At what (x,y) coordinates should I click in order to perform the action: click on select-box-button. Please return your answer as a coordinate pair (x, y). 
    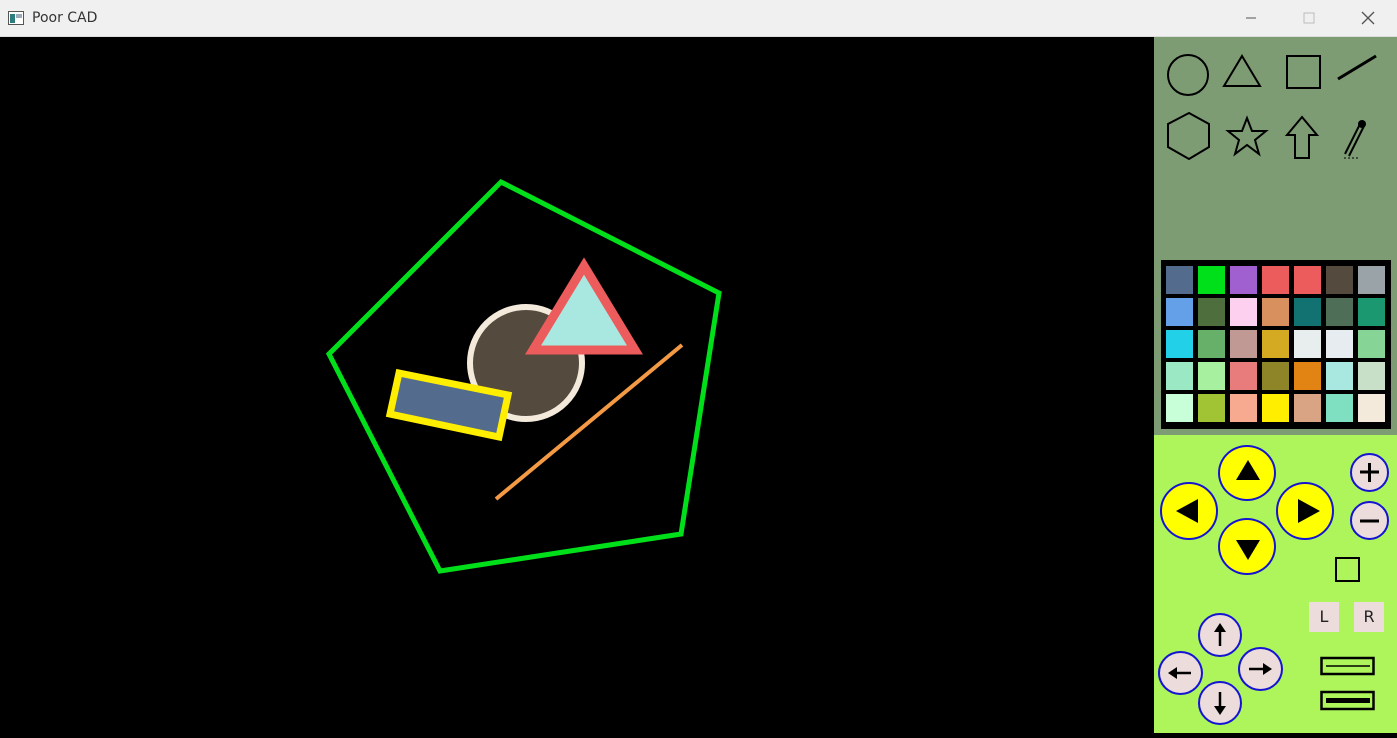
    Looking at the image, I should click on (1348, 570).